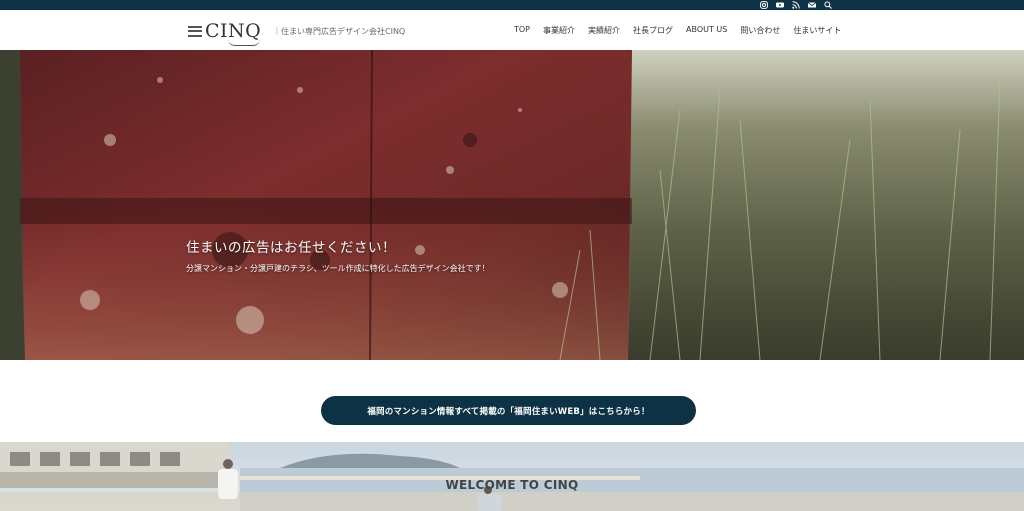 Image resolution: width=1024 pixels, height=511 pixels. Describe the element at coordinates (339, 31) in the screenshot. I see `site-tagline: ｜住まい専門広告デザイン会社CINQ` at that location.